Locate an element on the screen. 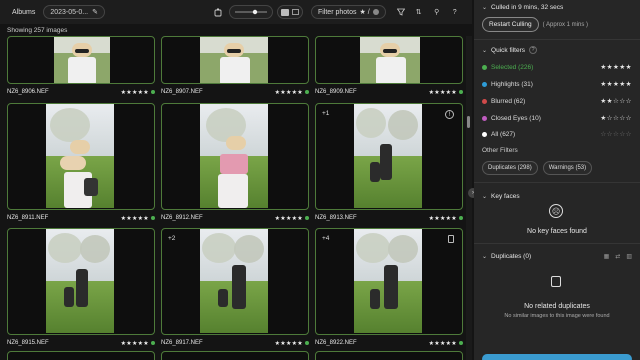 Image resolution: width=640 pixels, height=360 pixels. tag-icon: ⚲ is located at coordinates (437, 12).